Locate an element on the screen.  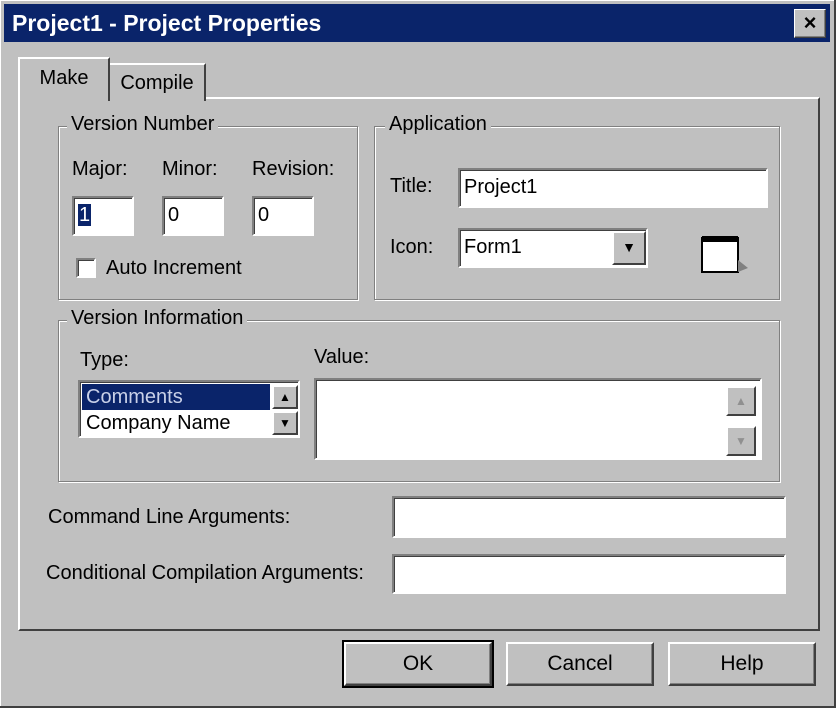
app-title-input: Project1 is located at coordinates (613, 188).